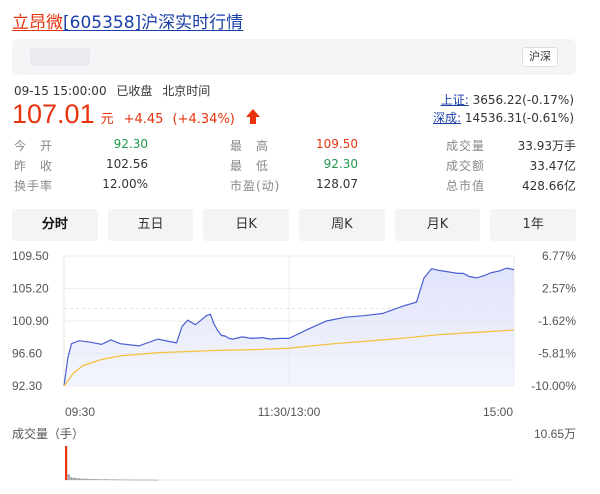 The image size is (600, 494). I want to click on low-label: 最 低, so click(250, 166).